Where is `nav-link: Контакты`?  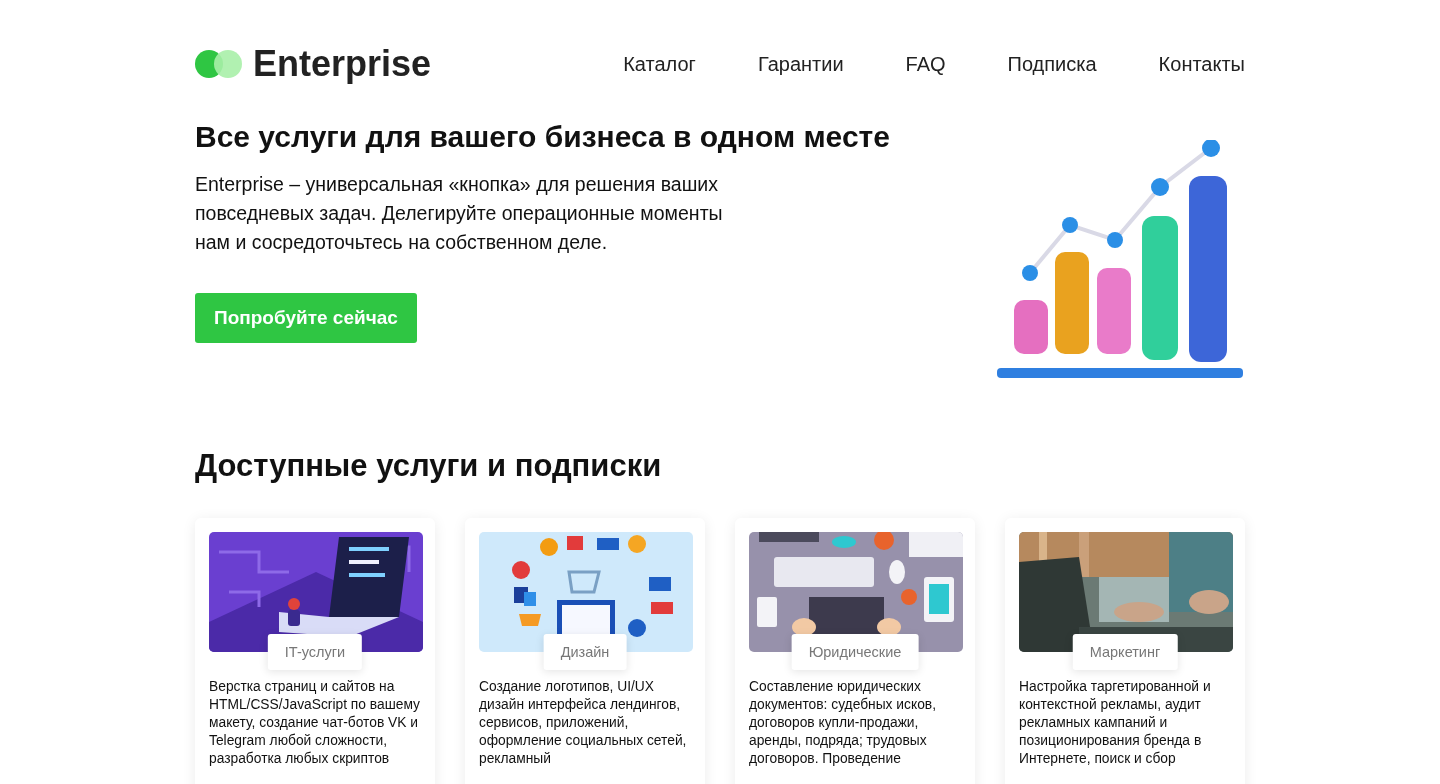 nav-link: Контакты is located at coordinates (1201, 64).